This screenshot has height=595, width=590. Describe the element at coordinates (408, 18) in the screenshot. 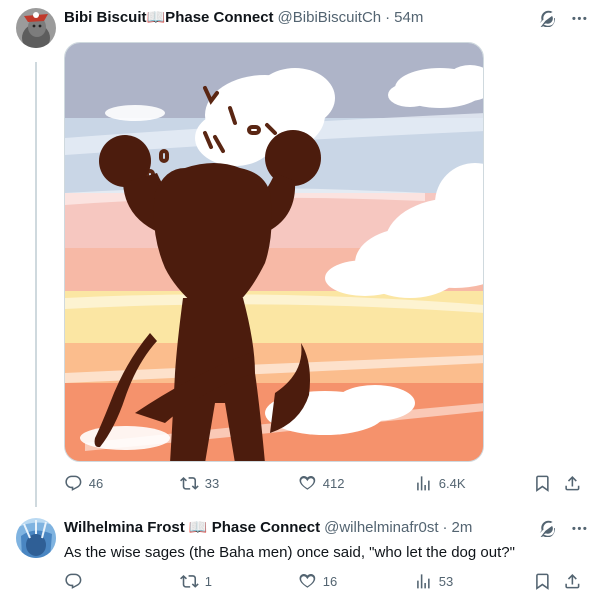

I see `timestamp: 54m` at that location.